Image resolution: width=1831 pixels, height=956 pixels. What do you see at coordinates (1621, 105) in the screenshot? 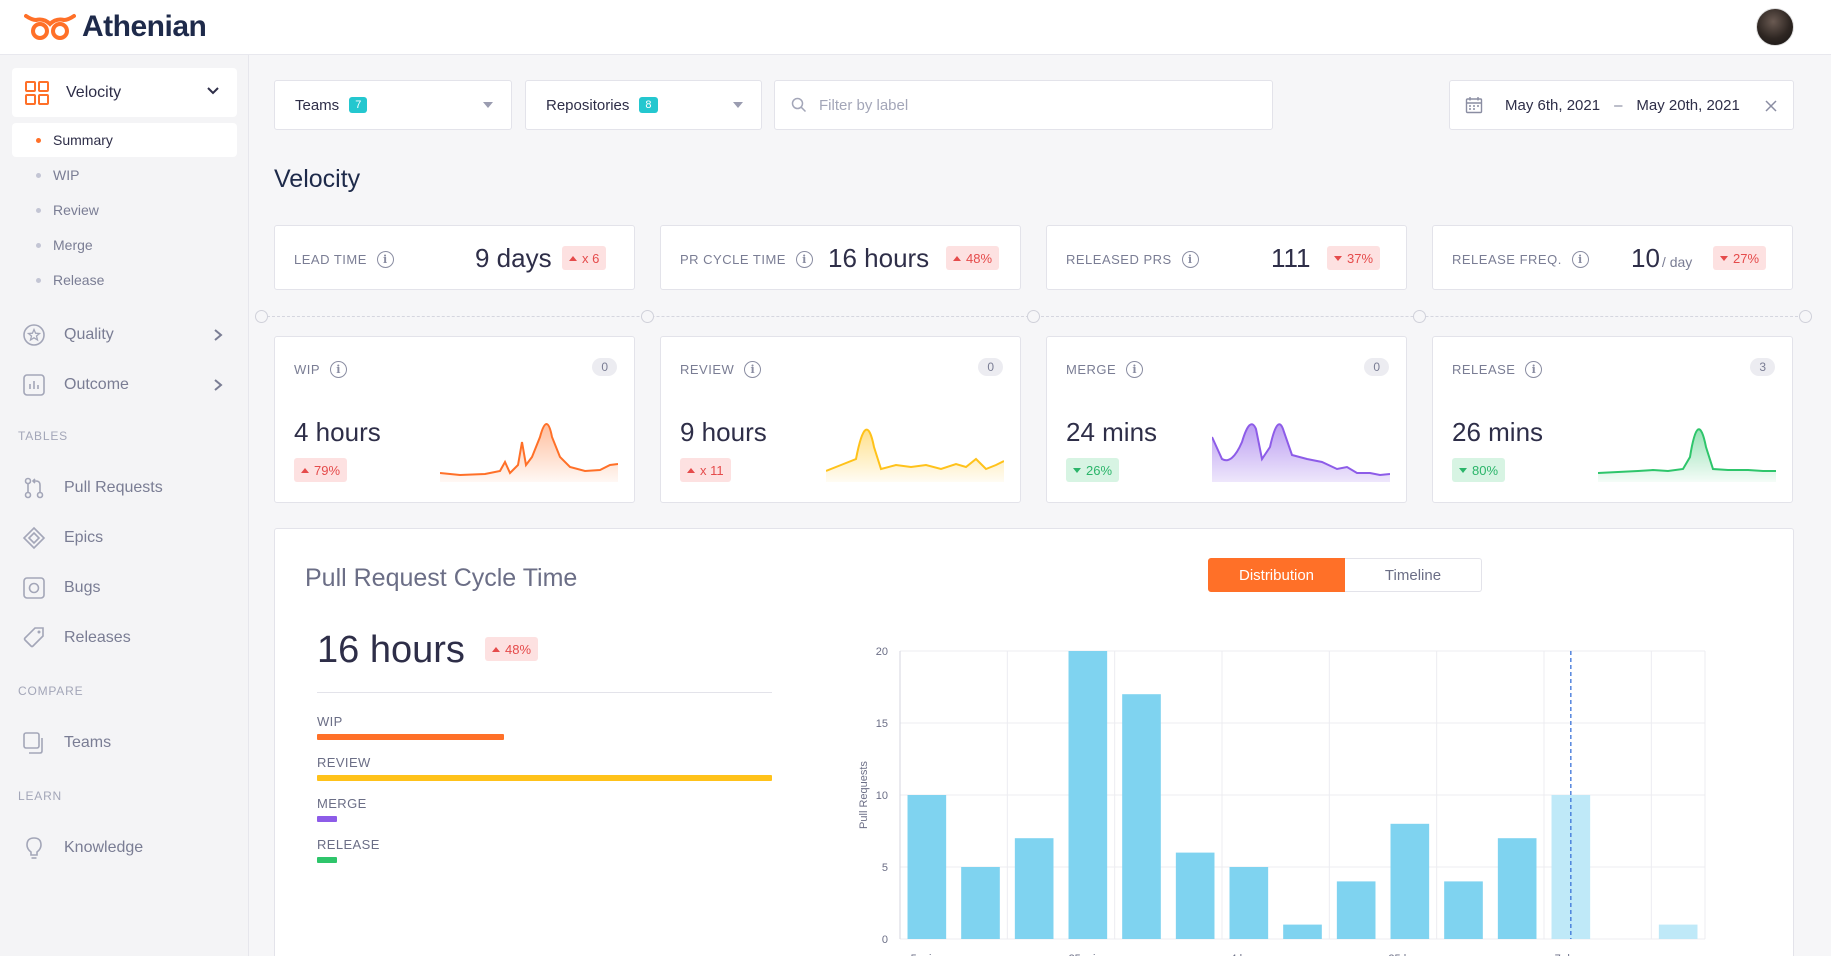
I see `date-range-picker: May 6th, 2021 – May 20th, 2021` at bounding box center [1621, 105].